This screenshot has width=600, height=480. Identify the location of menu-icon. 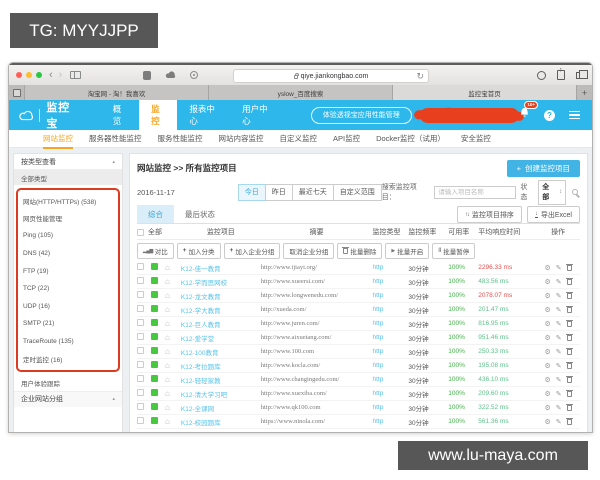
(574, 115).